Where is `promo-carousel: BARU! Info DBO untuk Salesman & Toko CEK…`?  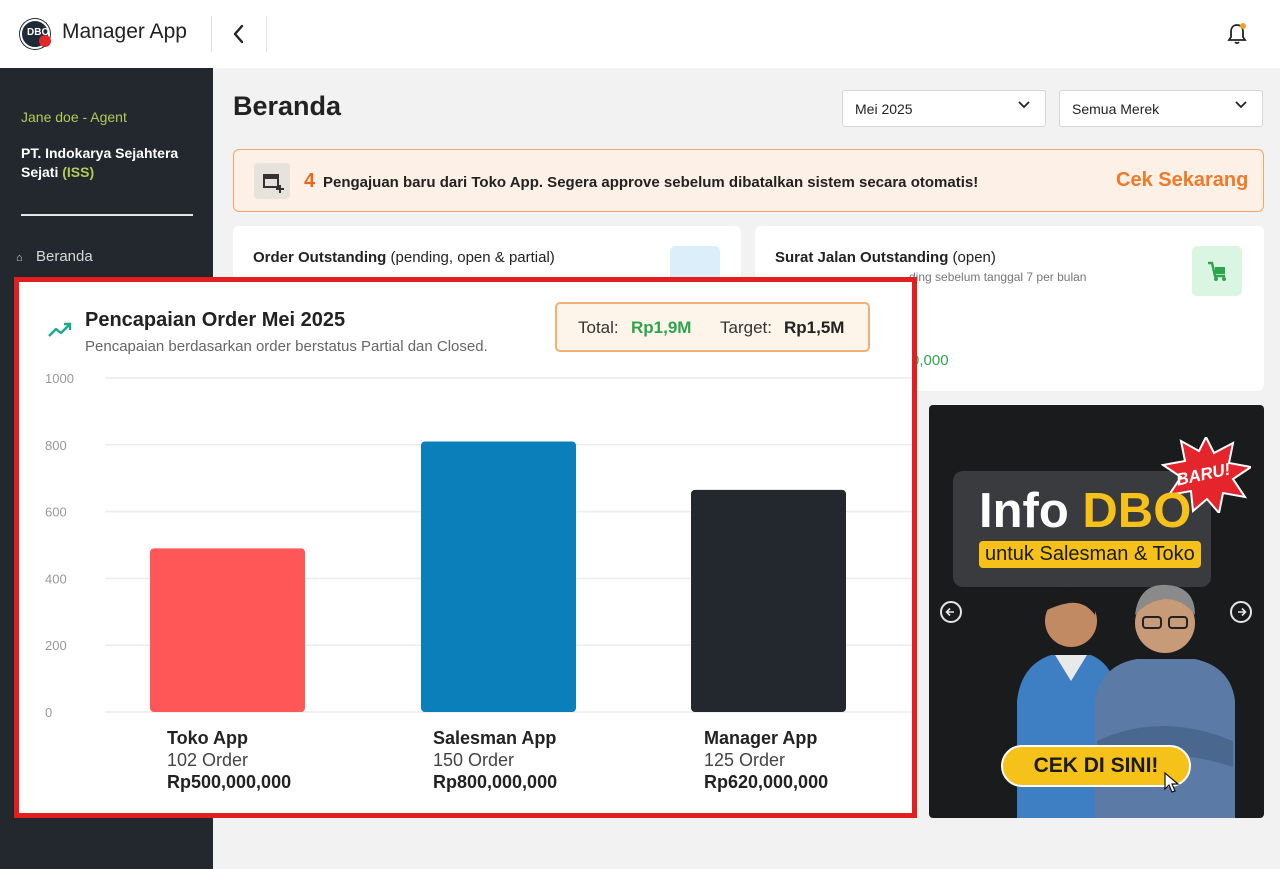
promo-carousel: BARU! Info DBO untuk Salesman & Toko CEK… is located at coordinates (1096, 611).